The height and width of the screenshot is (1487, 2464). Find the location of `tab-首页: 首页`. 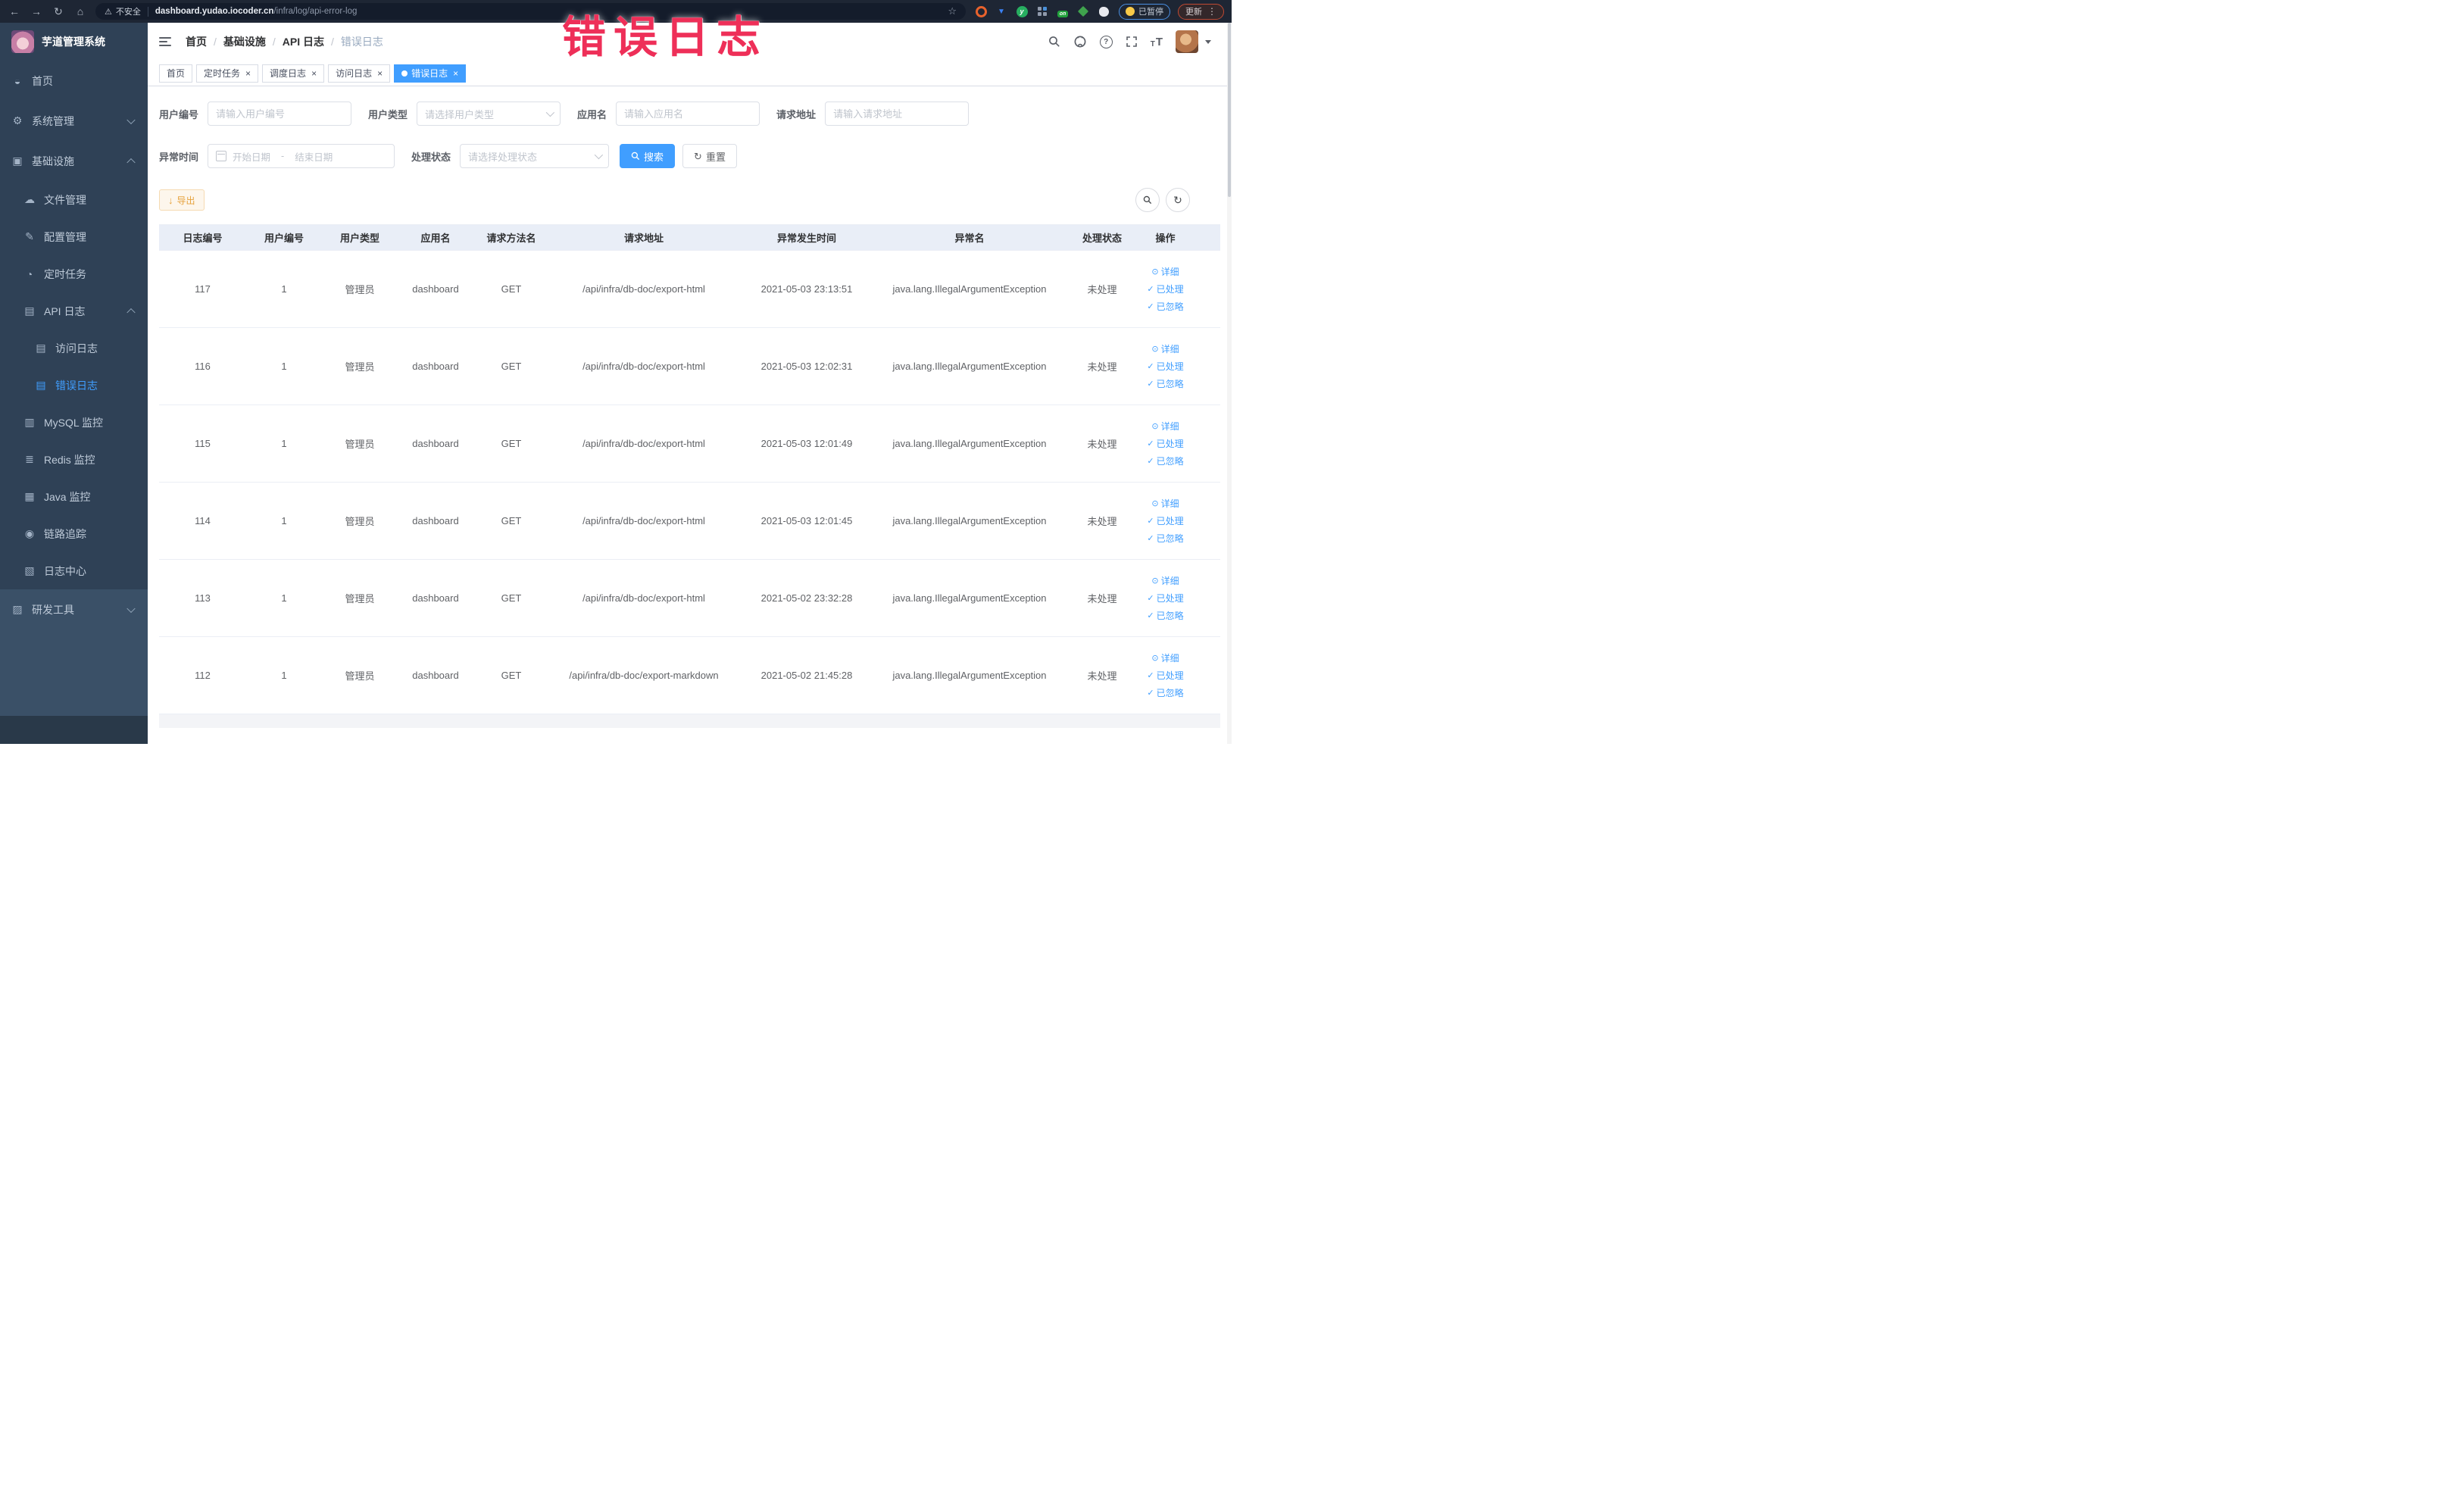

tab-首页: 首页 is located at coordinates (176, 73).